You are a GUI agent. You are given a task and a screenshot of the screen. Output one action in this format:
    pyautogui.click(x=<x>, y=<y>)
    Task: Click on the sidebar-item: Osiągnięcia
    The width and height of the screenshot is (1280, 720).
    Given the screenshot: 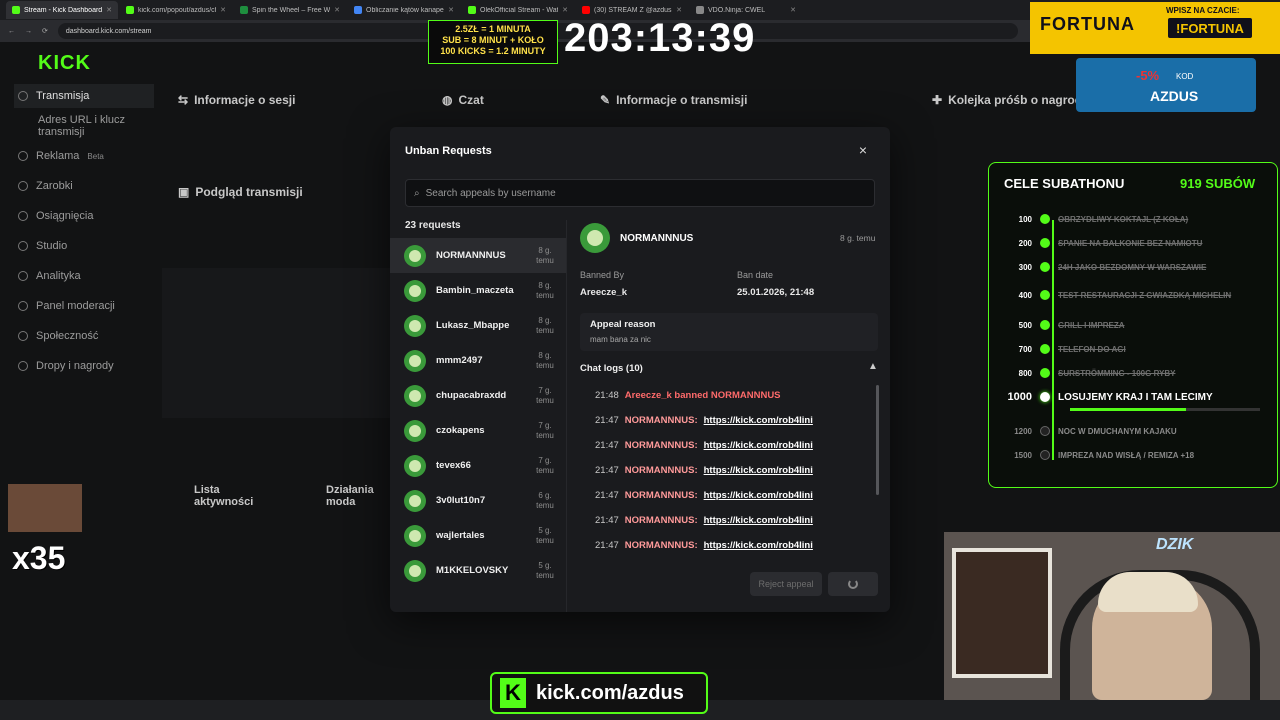 What is the action you would take?
    pyautogui.click(x=84, y=216)
    